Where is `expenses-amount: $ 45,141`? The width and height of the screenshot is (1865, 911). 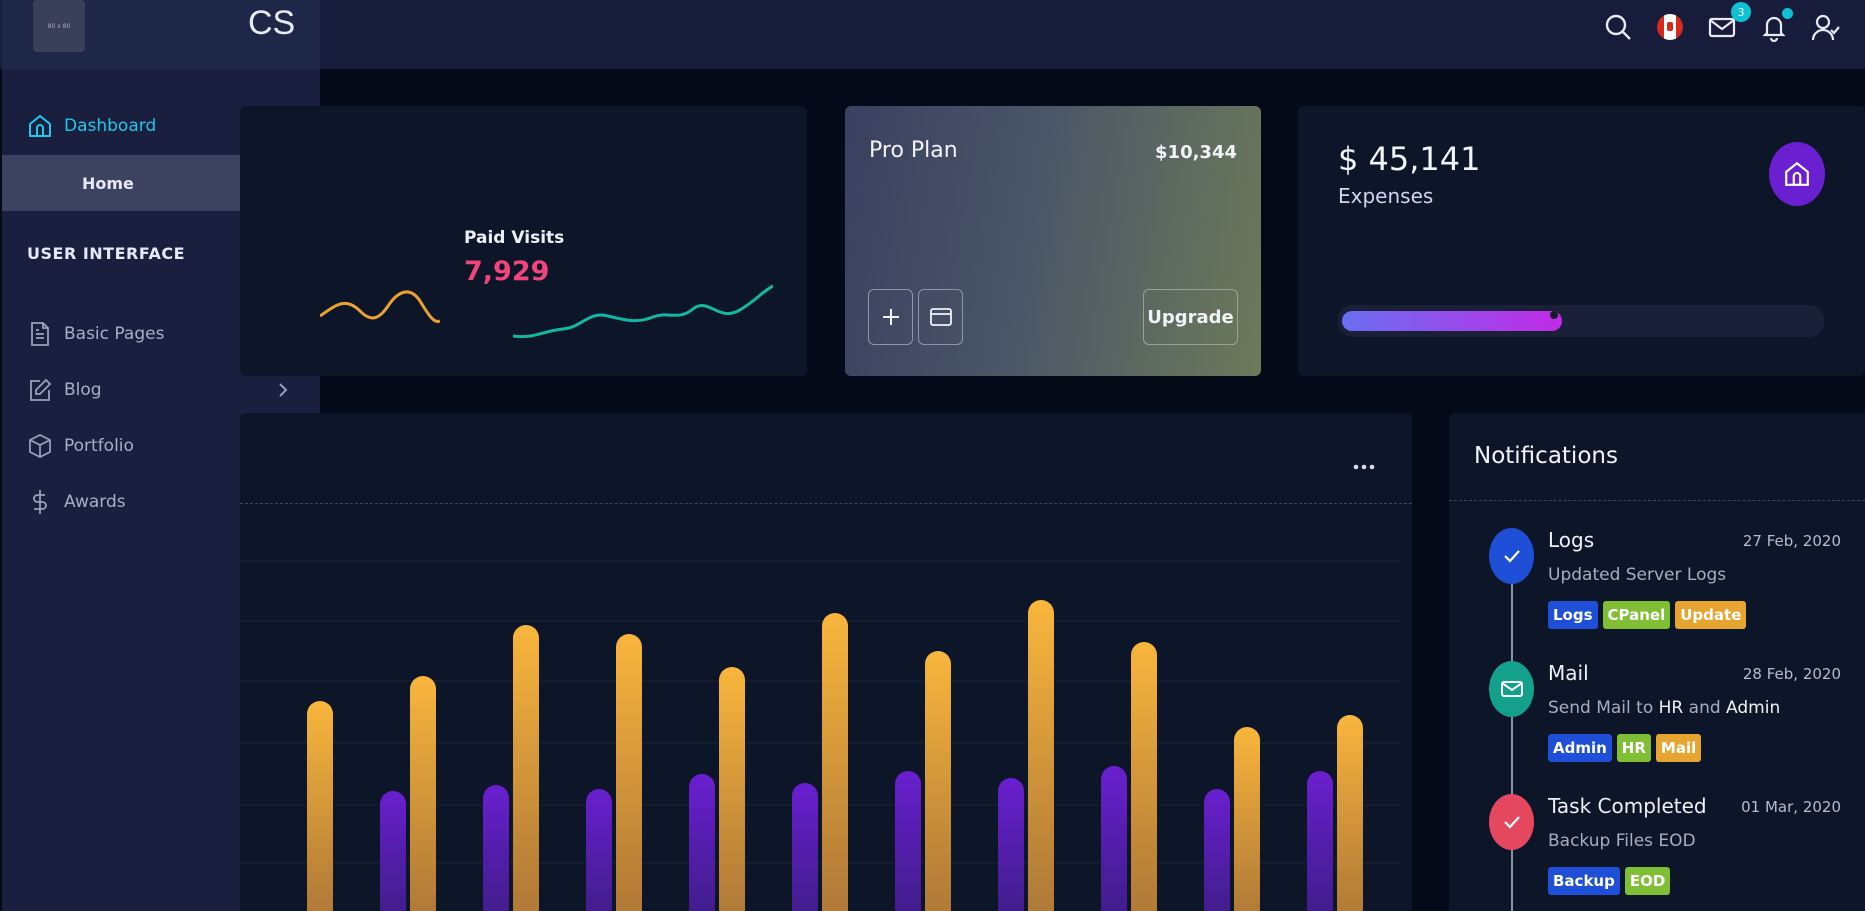 expenses-amount: $ 45,141 is located at coordinates (1409, 159).